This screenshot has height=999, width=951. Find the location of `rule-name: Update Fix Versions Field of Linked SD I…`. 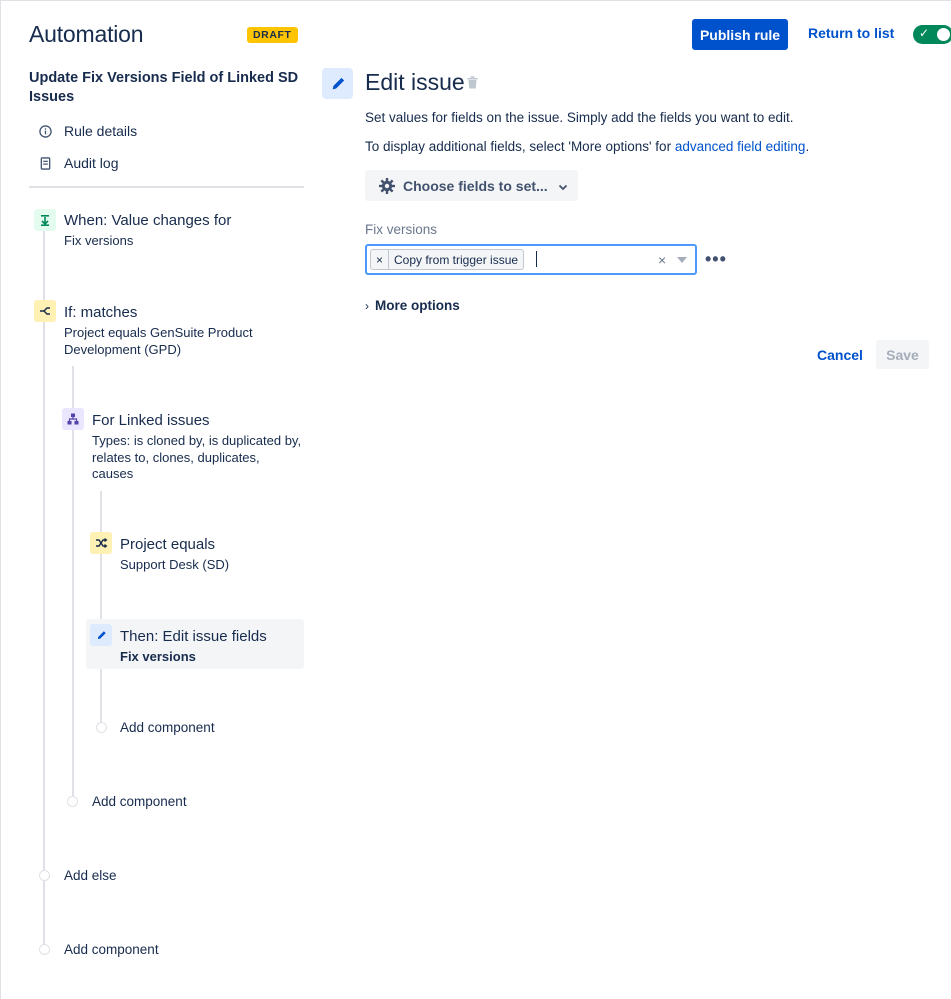

rule-name: Update Fix Versions Field of Linked SD I… is located at coordinates (164, 87).